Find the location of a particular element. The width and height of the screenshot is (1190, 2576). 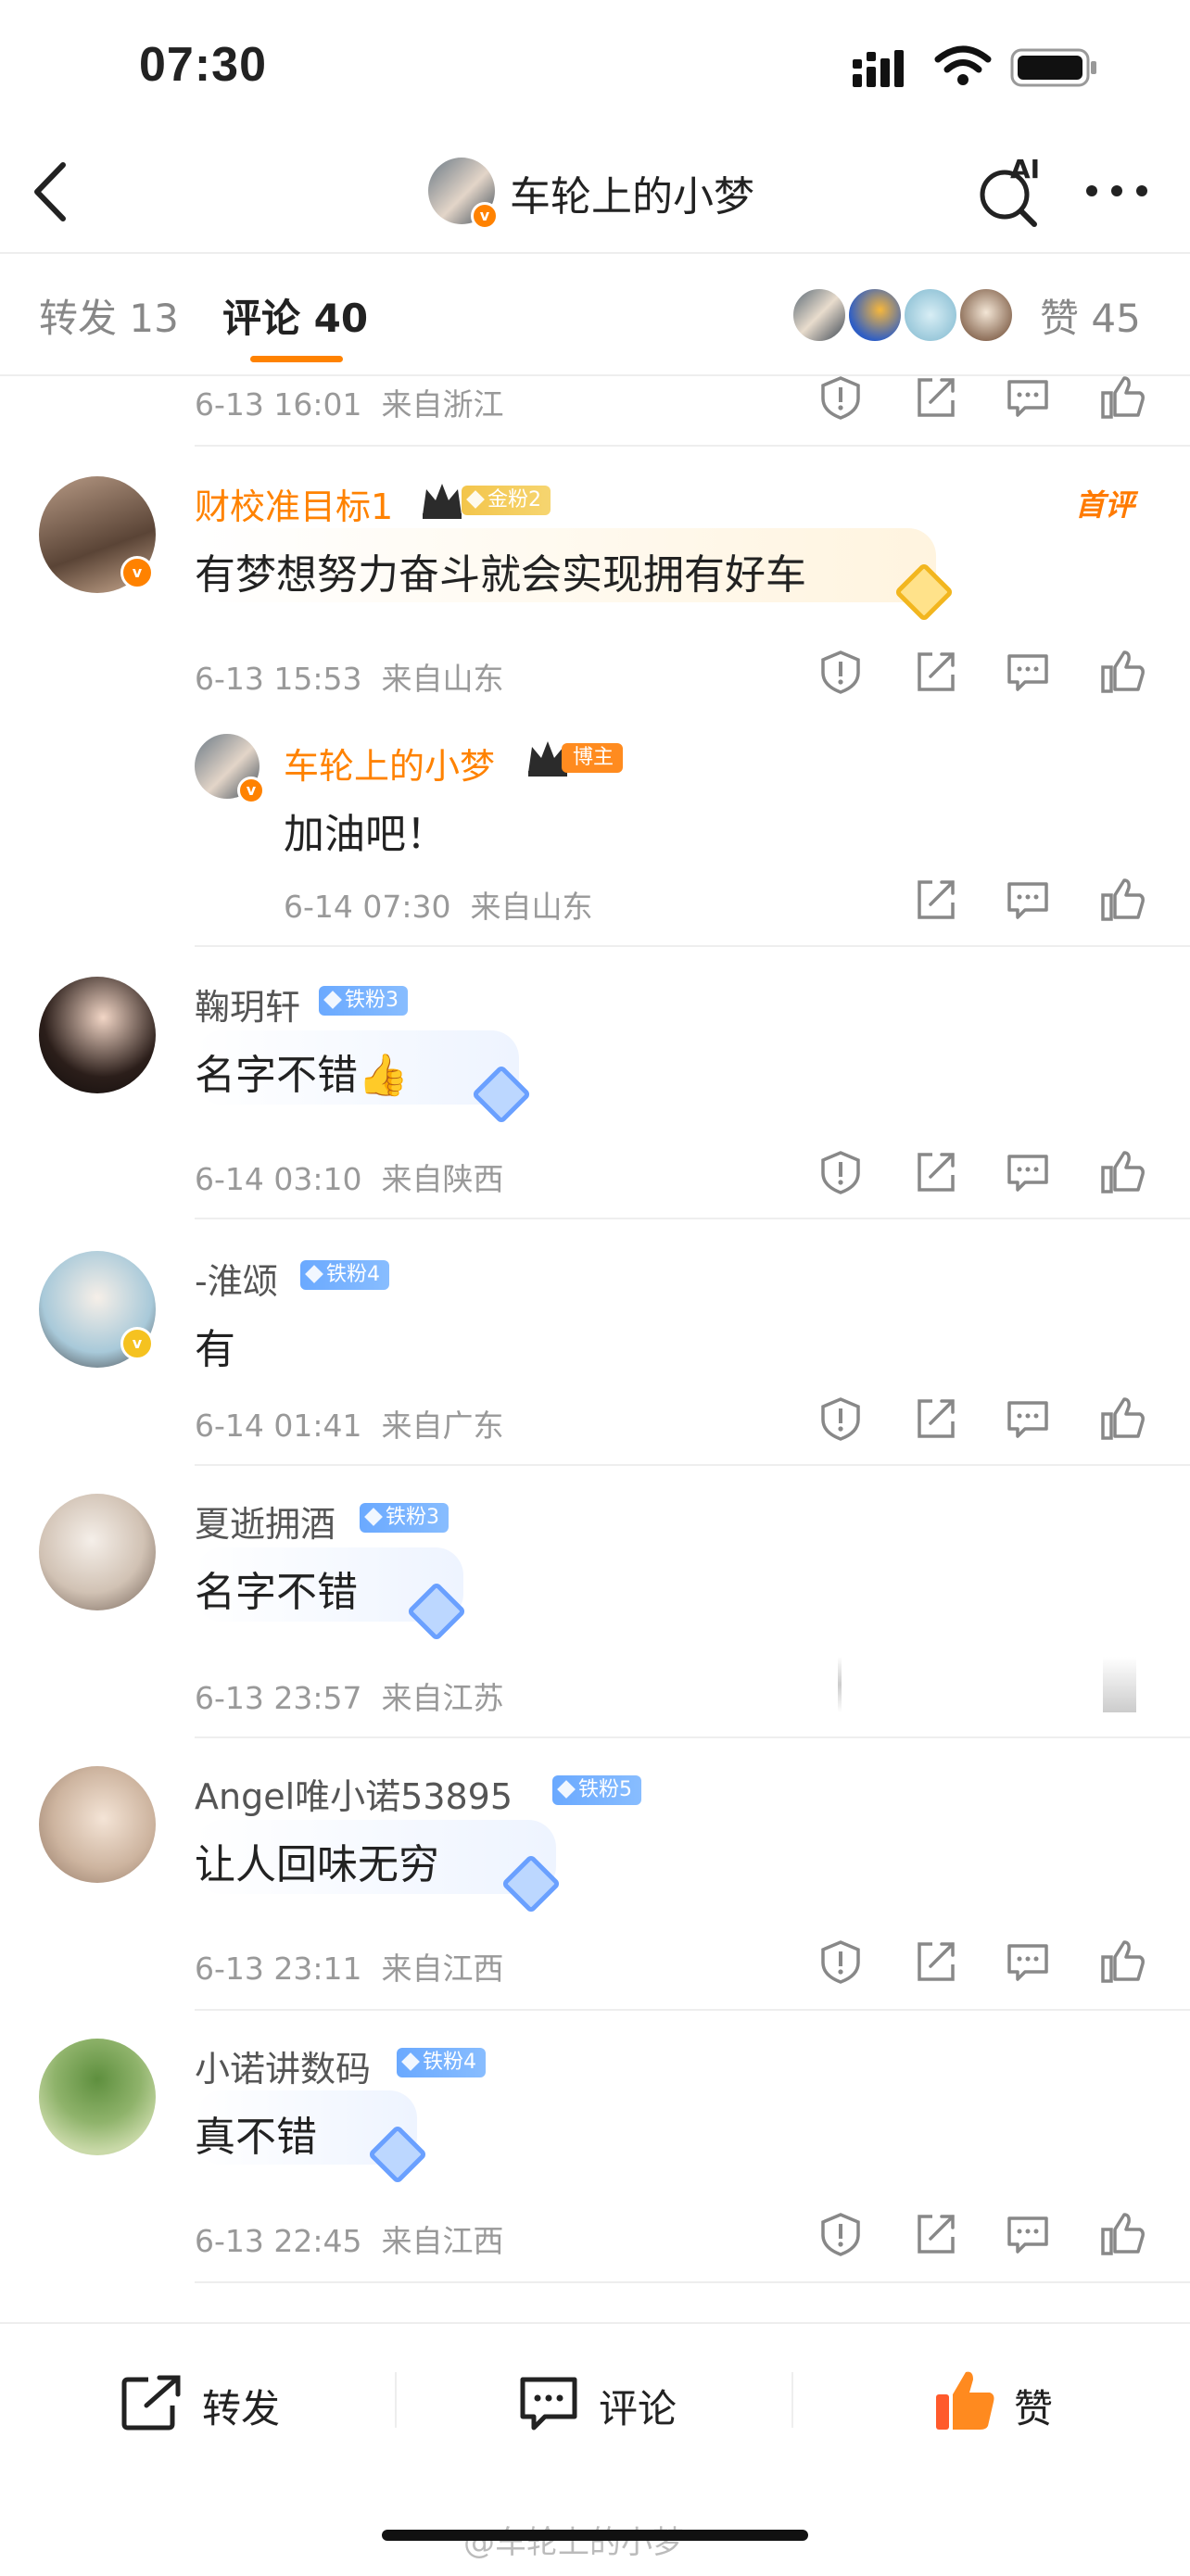

home-indicator is located at coordinates (595, 2535).